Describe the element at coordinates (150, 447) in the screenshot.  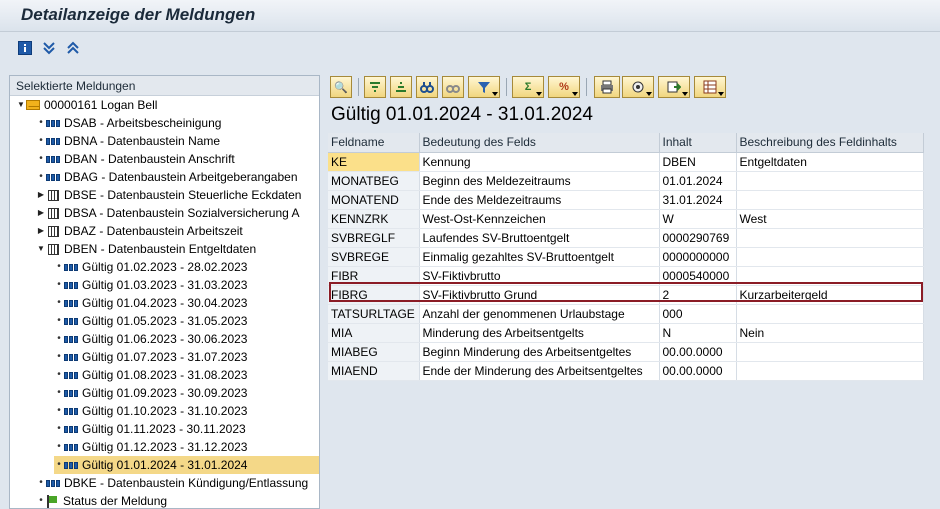
I see `tree-period-item: • Gültig 01.12.2023 - 31.12.2023` at that location.